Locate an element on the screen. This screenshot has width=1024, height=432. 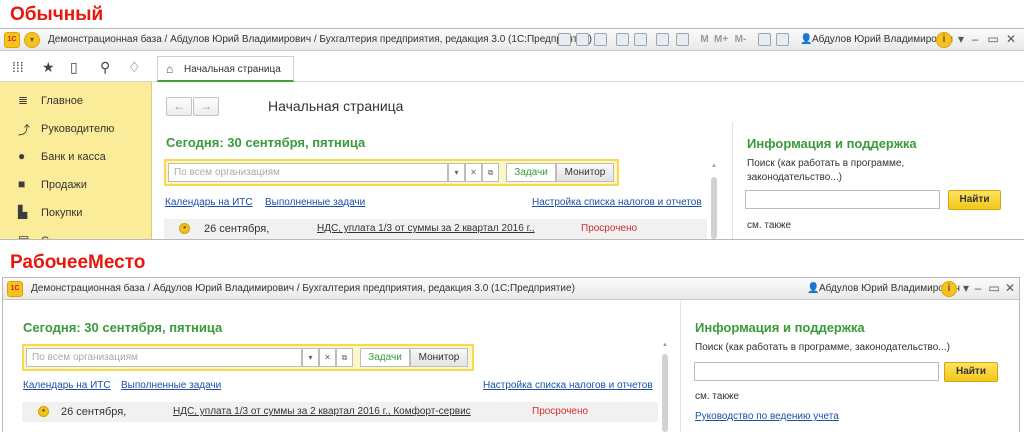
back-button: ← is located at coordinates (179, 106).